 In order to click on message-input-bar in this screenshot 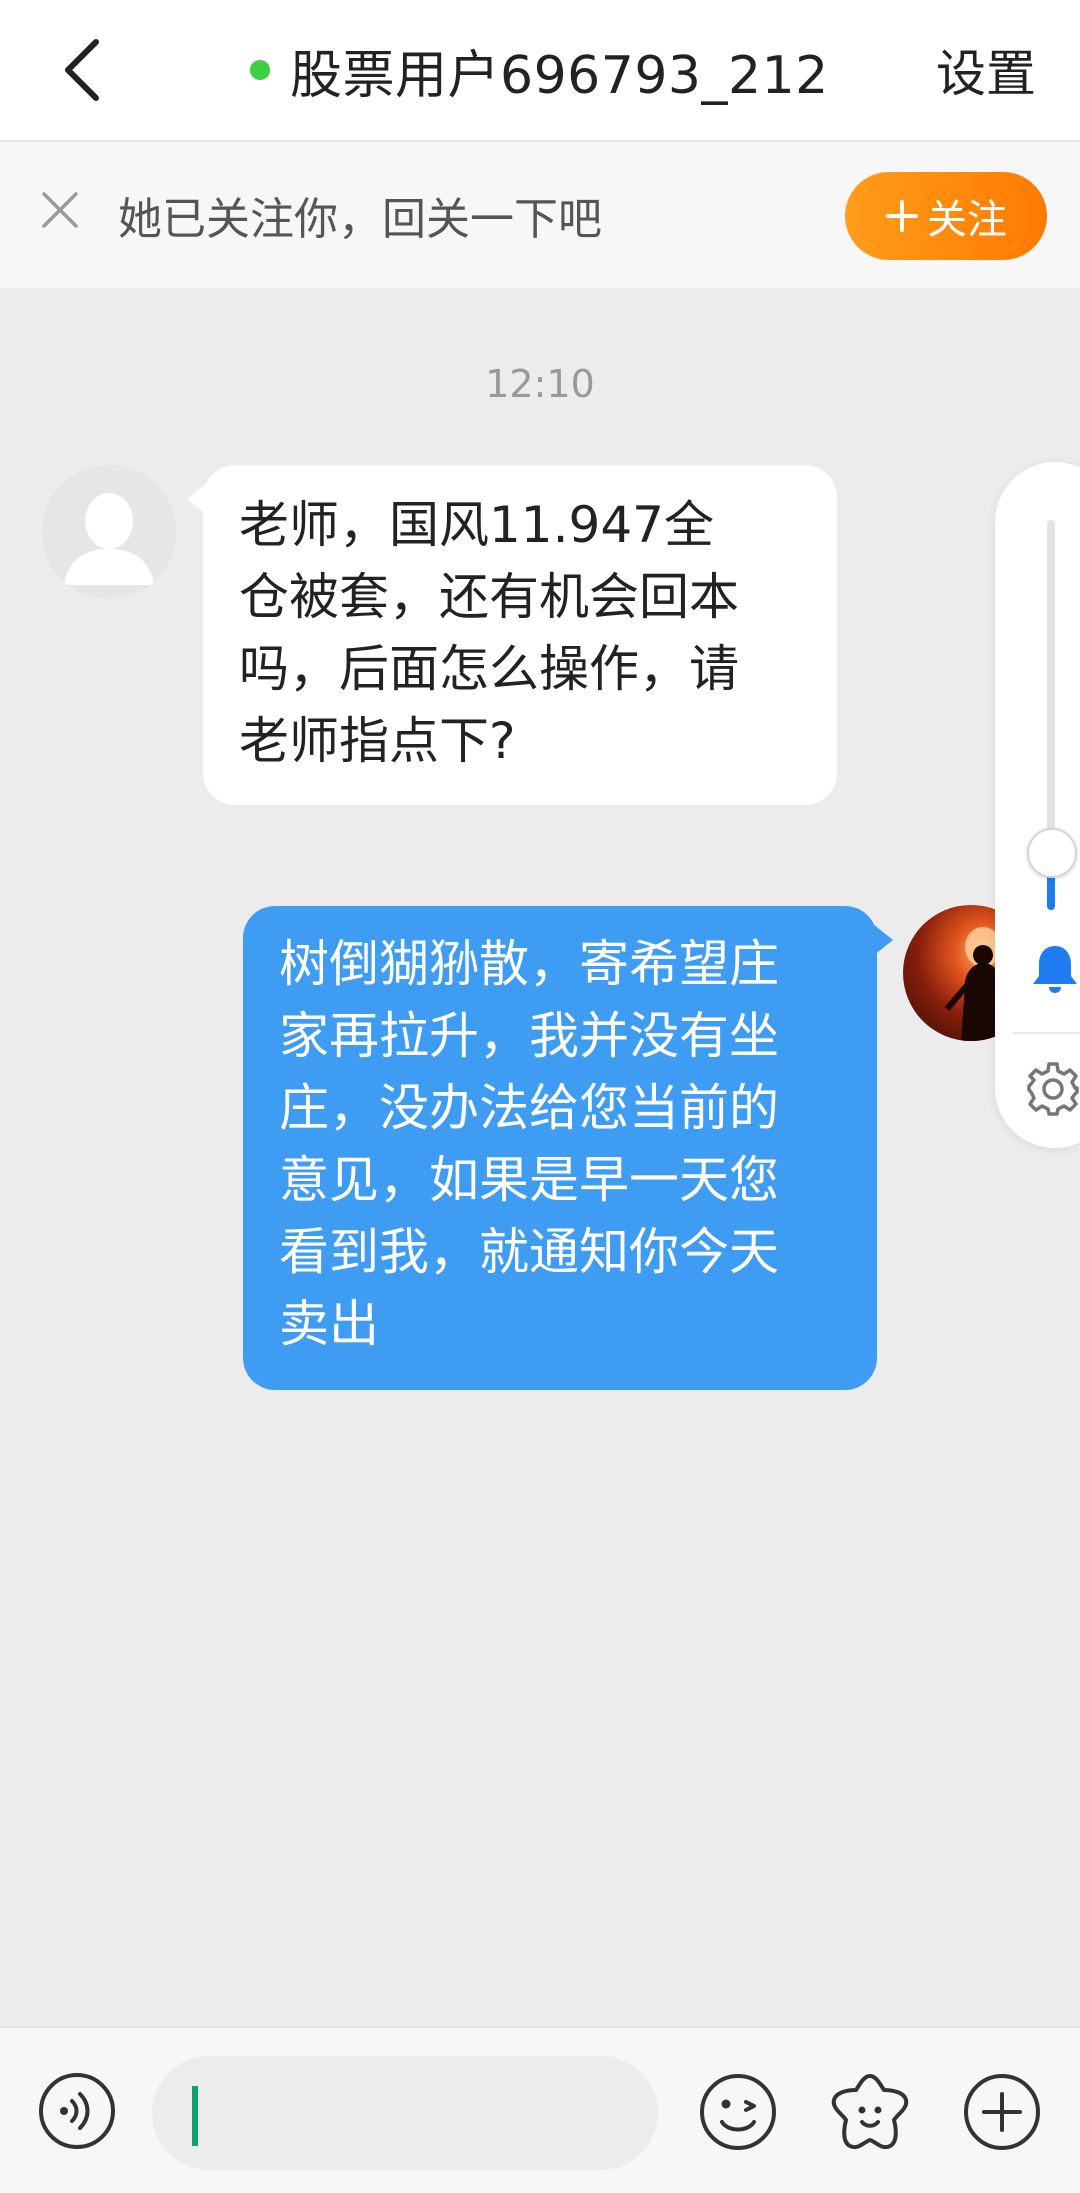, I will do `click(540, 2109)`.